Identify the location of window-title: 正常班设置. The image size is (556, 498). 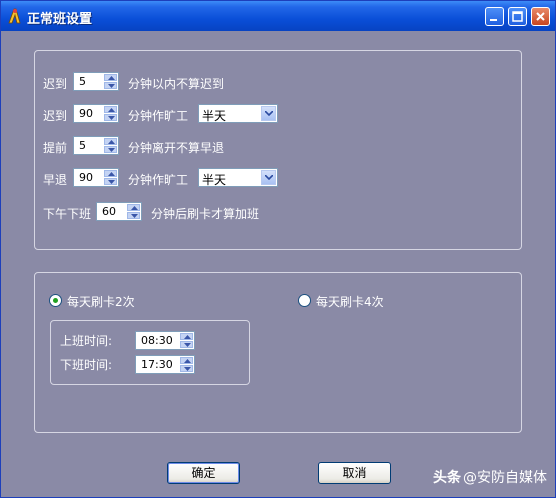
(60, 19).